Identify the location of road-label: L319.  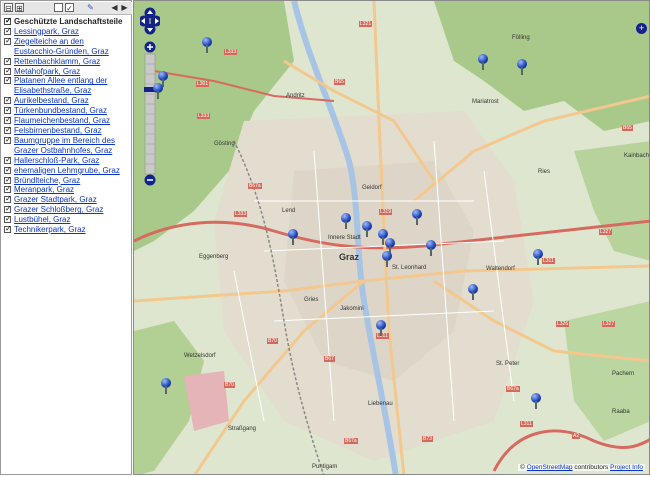
(386, 212).